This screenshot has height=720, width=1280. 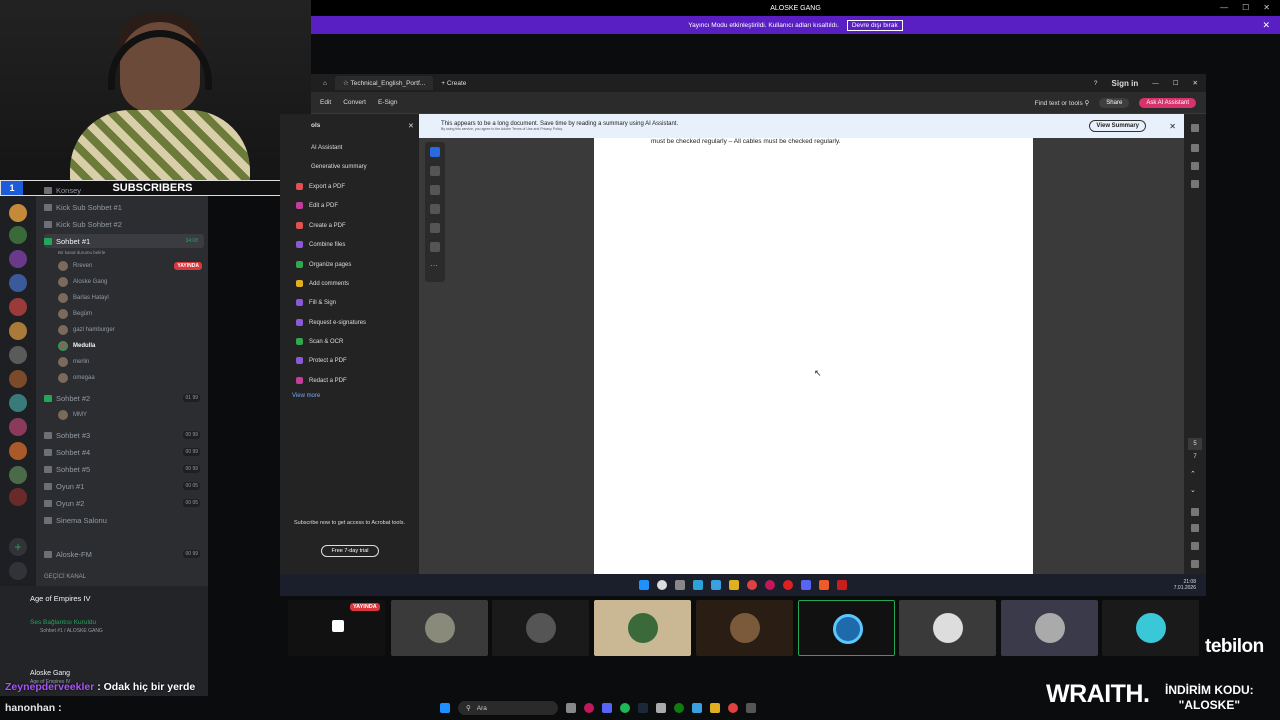 I want to click on refresh-icon, so click(x=1195, y=512).